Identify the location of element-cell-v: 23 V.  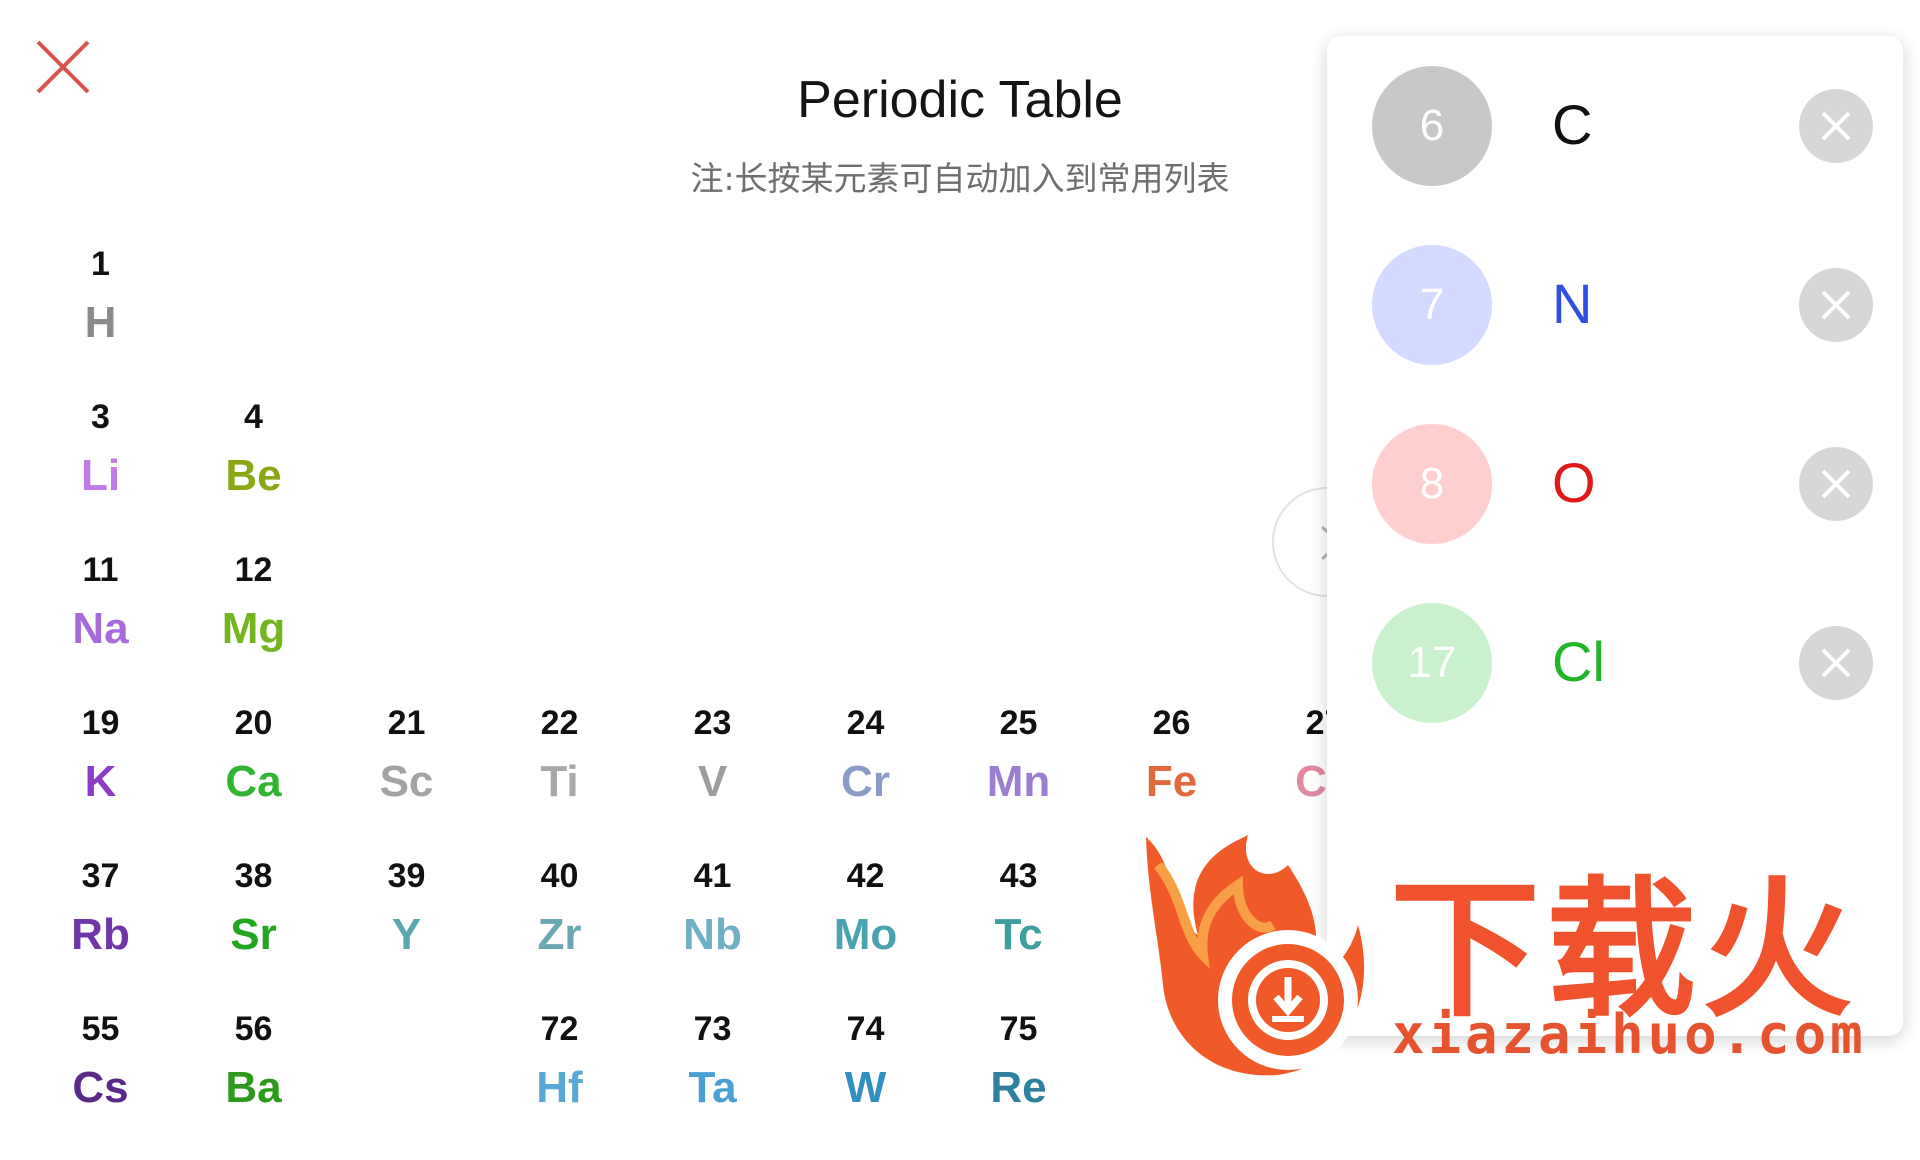
(712, 779).